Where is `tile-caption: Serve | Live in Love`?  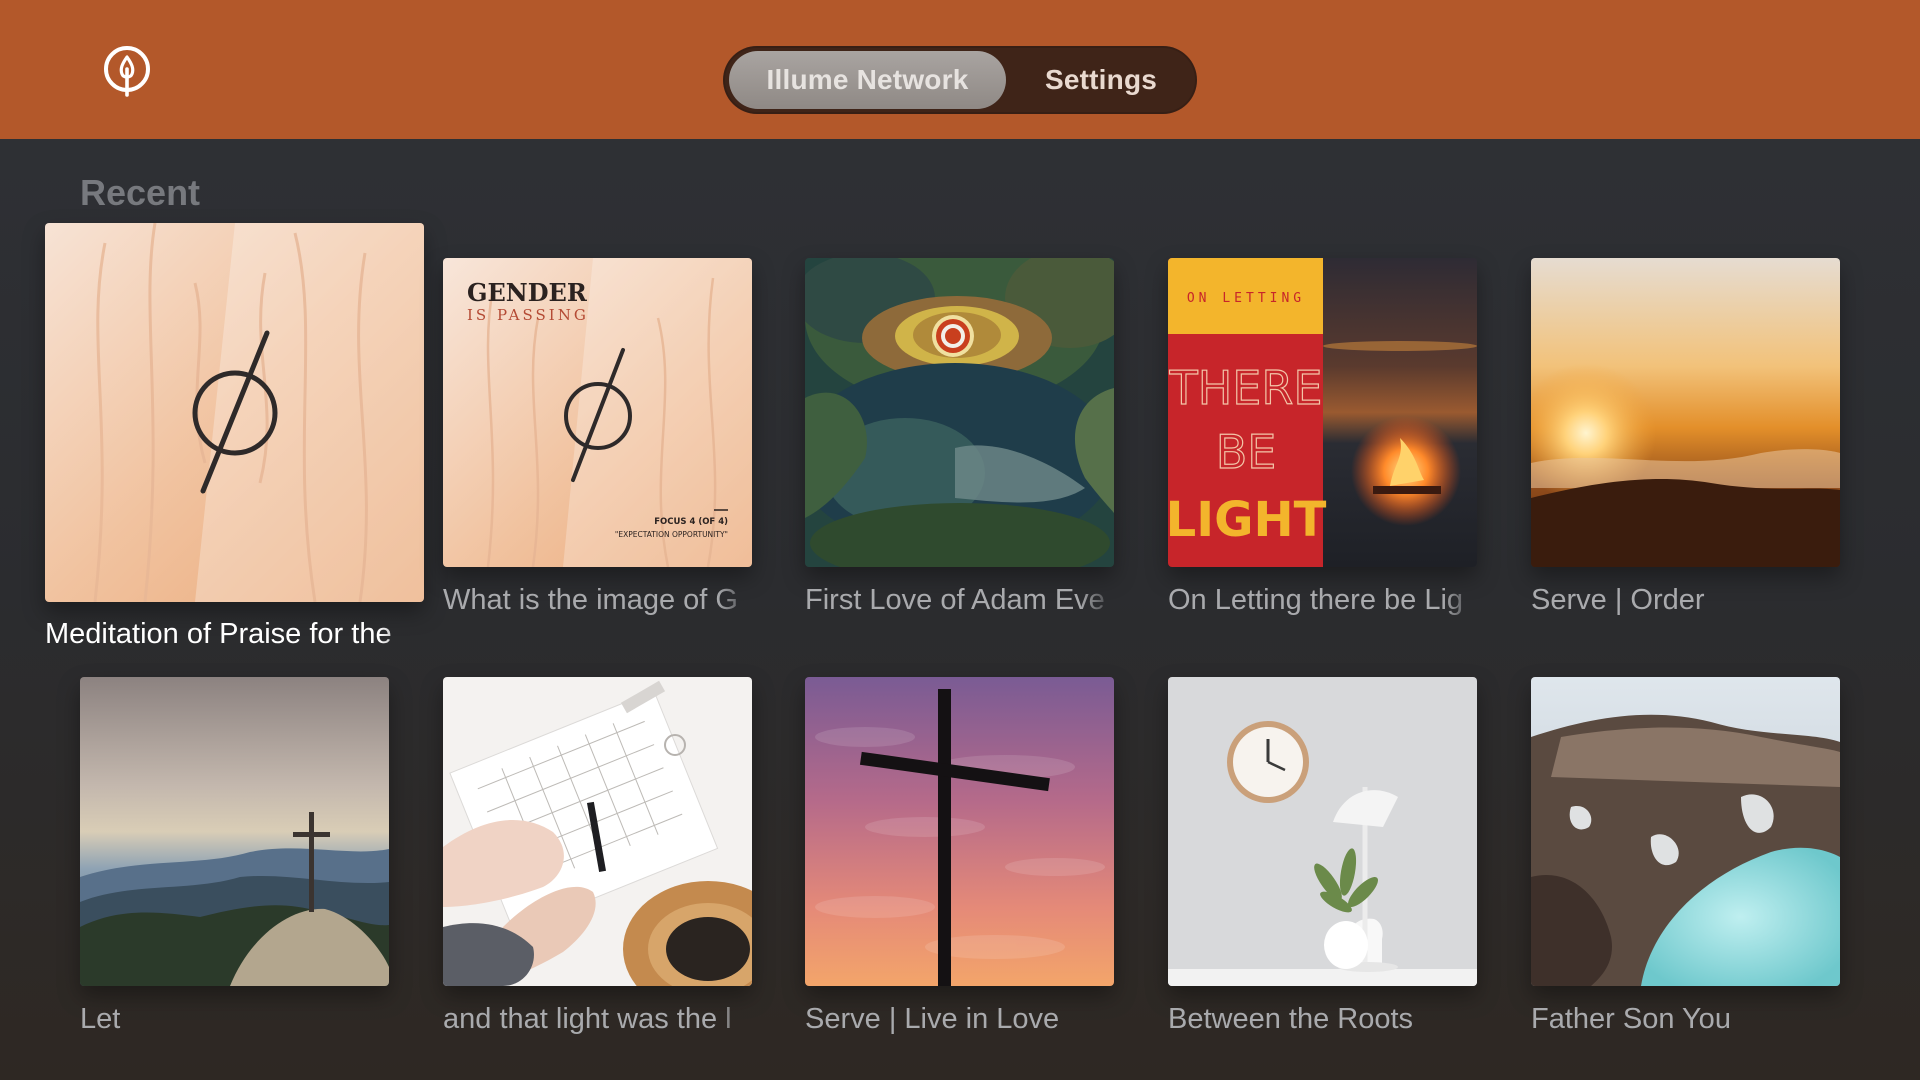
tile-caption: Serve | Live in Love is located at coordinates (932, 1019).